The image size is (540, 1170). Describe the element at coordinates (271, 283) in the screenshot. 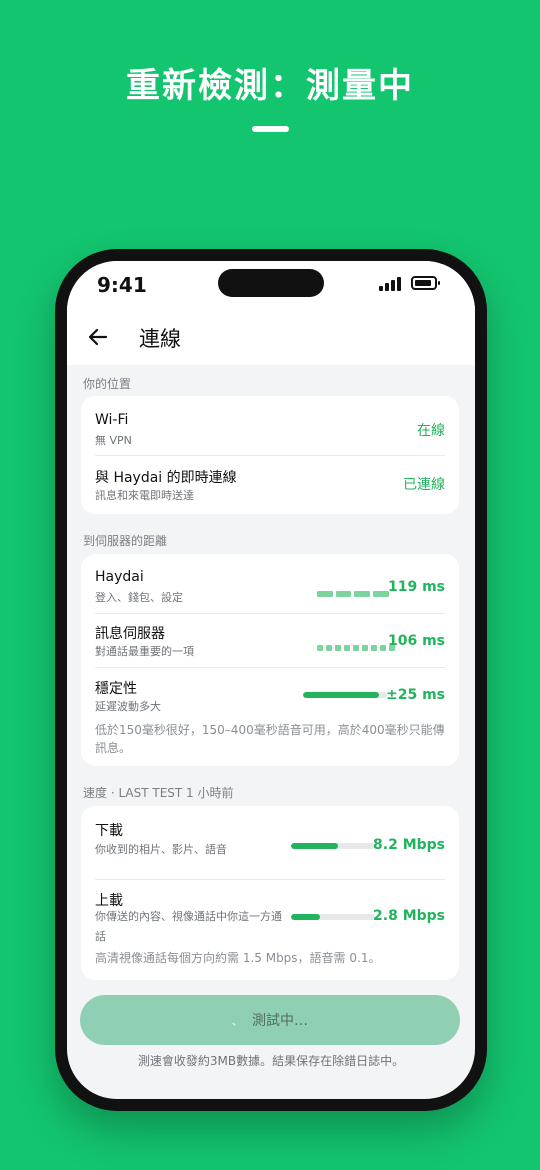

I see `dynamic-island` at that location.